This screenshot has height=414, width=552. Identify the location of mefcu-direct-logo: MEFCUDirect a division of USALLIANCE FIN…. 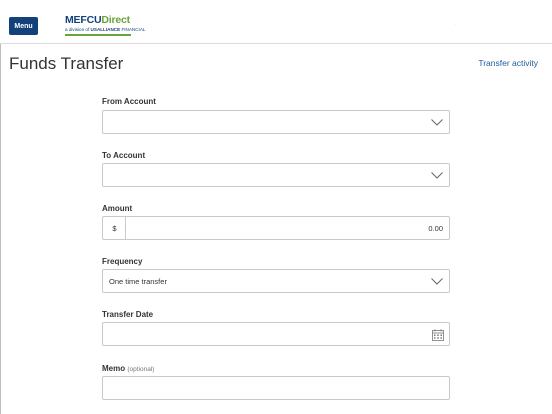
(105, 27).